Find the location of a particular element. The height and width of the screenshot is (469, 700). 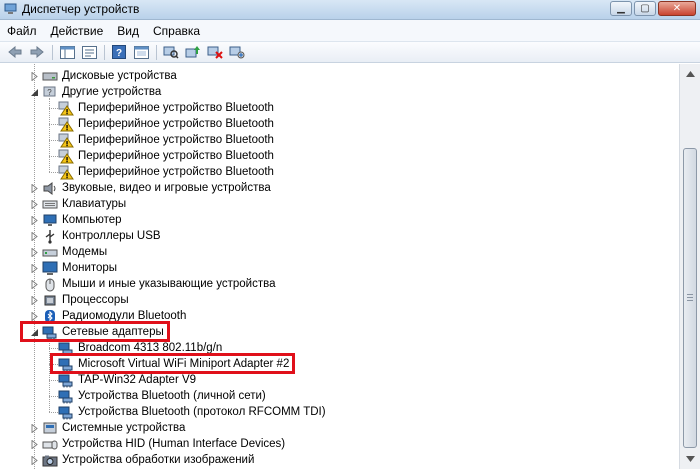

tree-category-row: Системные устройства is located at coordinates (107, 428).